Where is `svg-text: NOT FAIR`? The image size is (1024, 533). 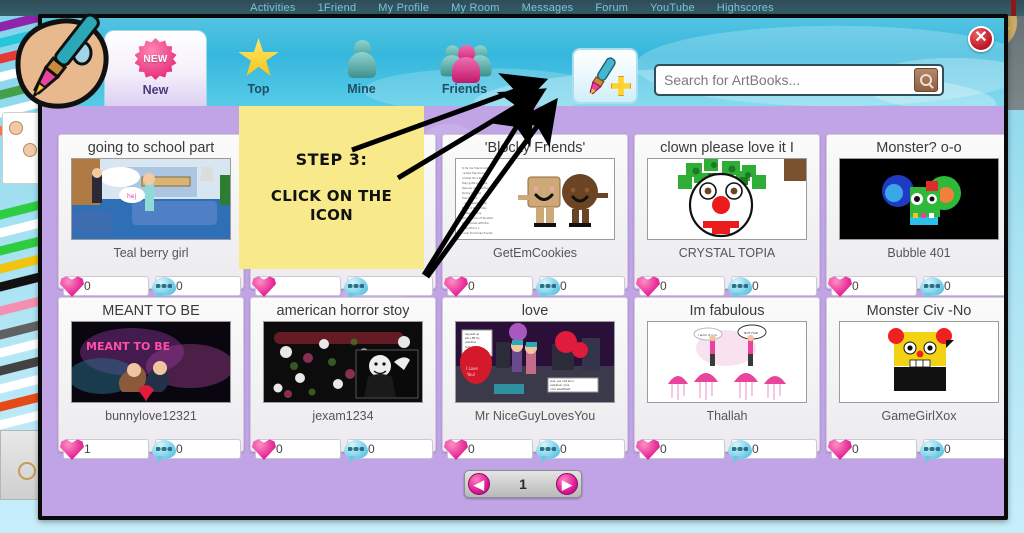
svg-text: NOT FAIR is located at coordinates (751, 333).